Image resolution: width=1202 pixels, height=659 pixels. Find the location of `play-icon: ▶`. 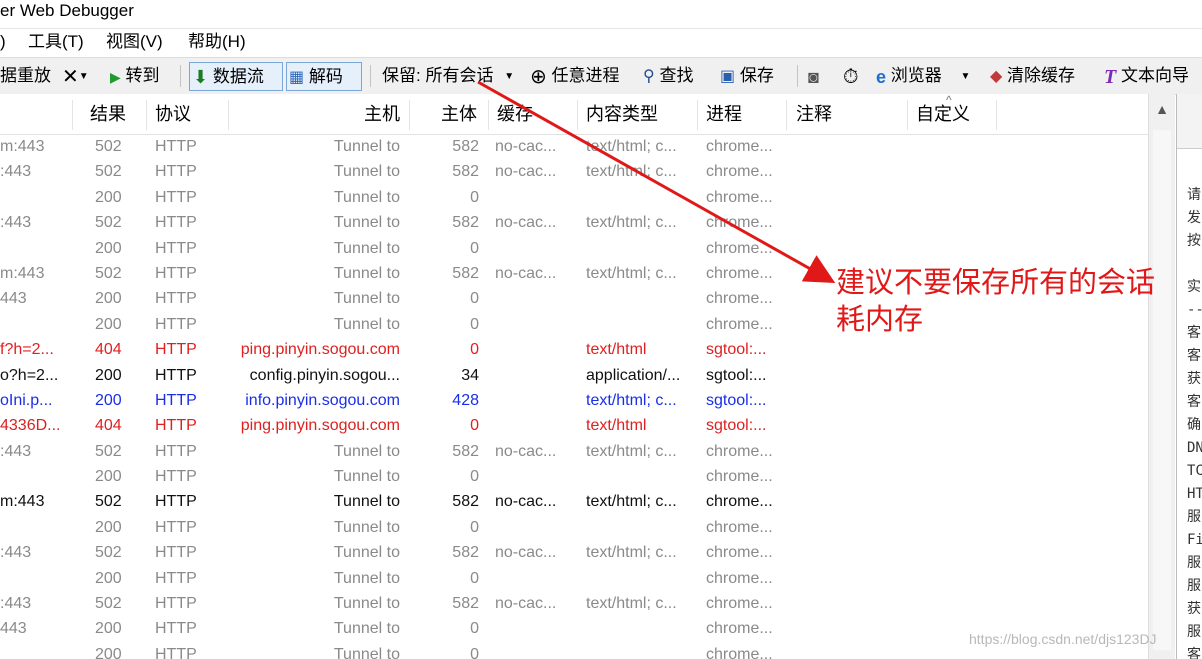

play-icon: ▶ is located at coordinates (115, 76).